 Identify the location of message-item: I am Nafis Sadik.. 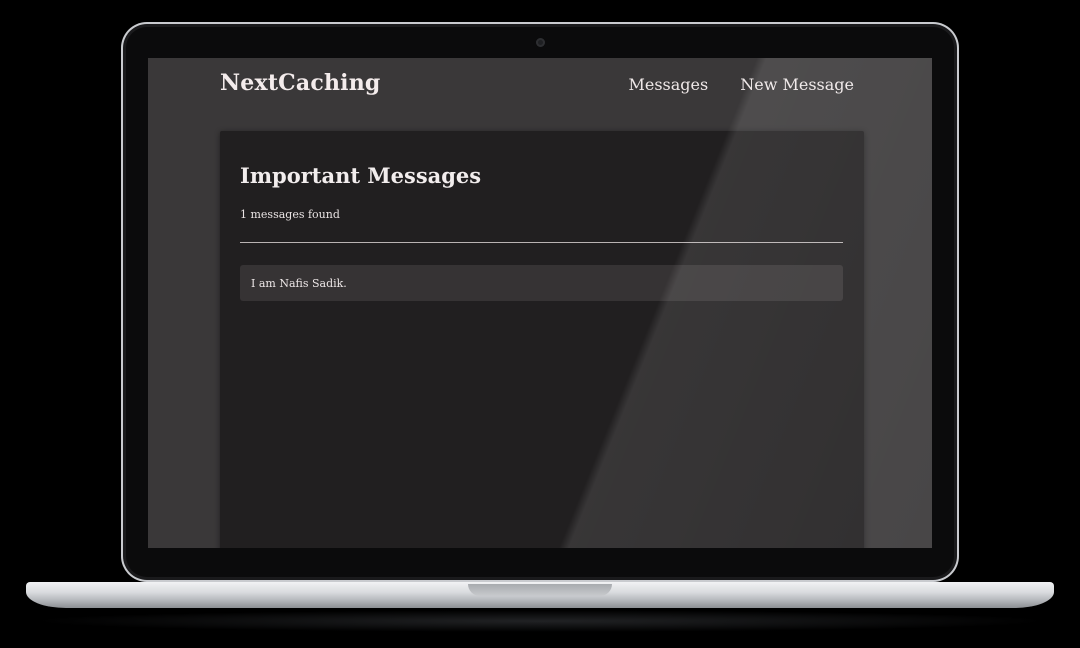
(541, 283).